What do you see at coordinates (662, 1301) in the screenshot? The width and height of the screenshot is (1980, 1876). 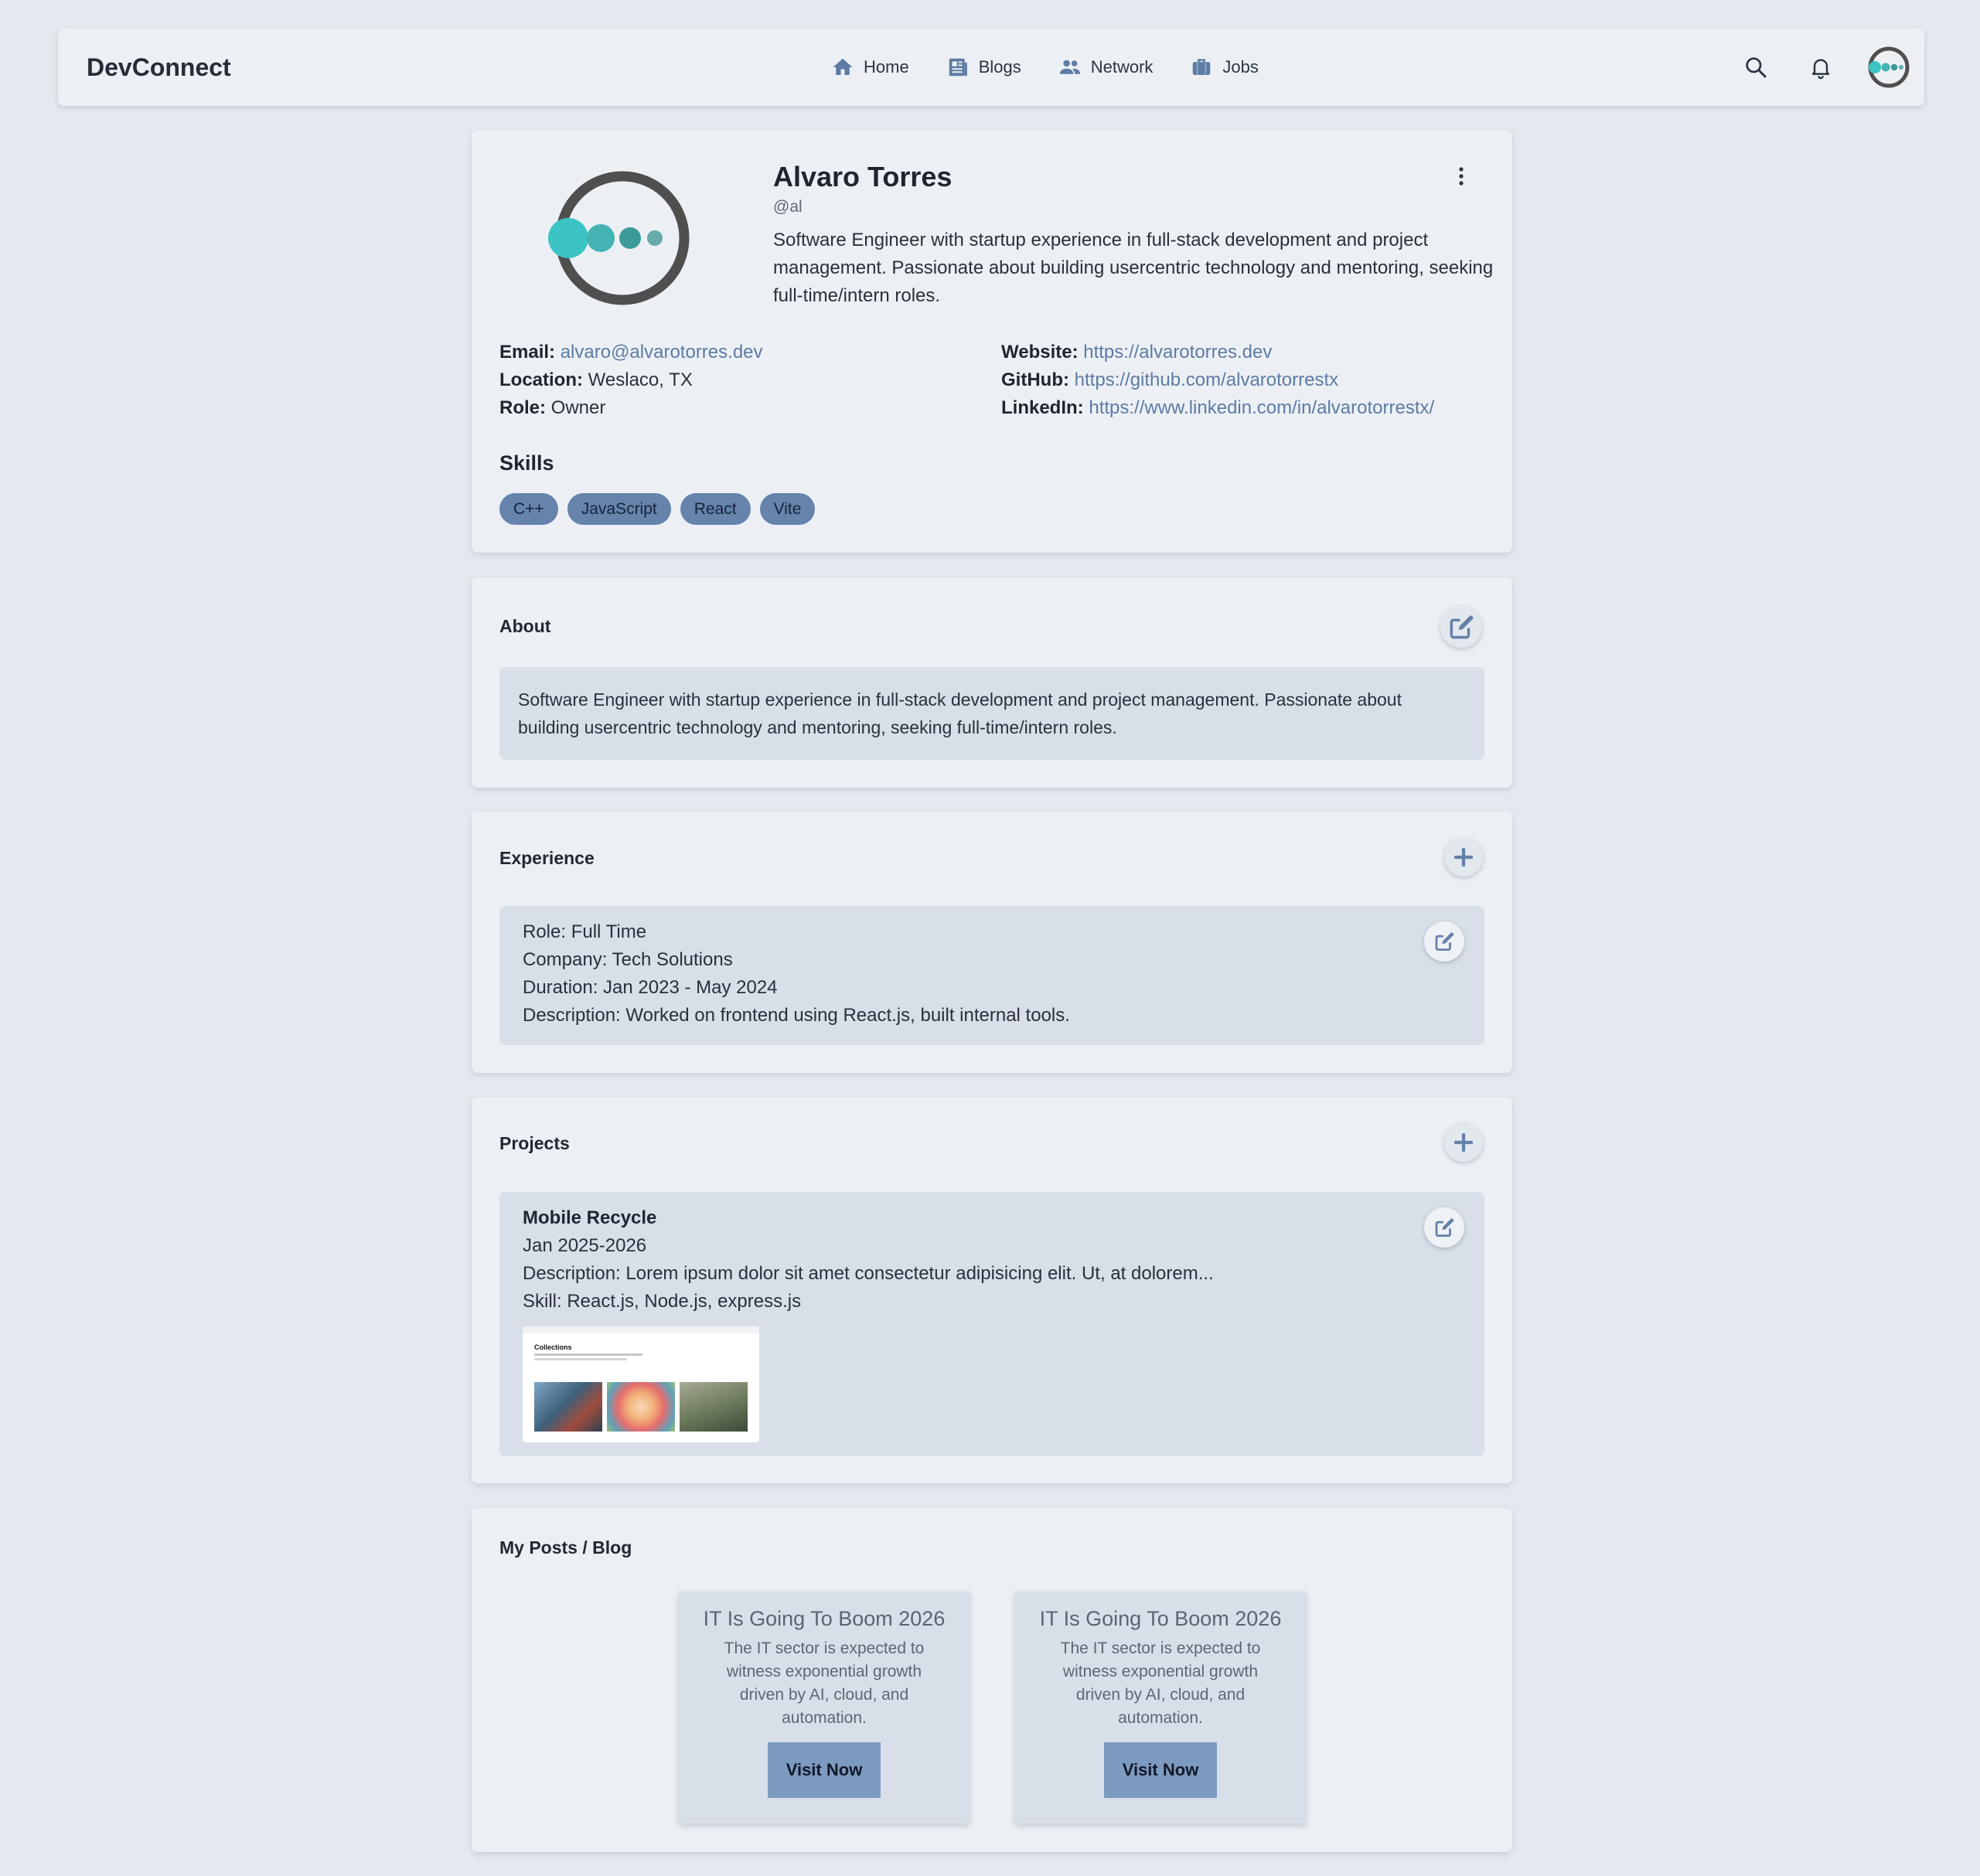 I see `project-skills: Skill: React.js, Node.js, express.js` at bounding box center [662, 1301].